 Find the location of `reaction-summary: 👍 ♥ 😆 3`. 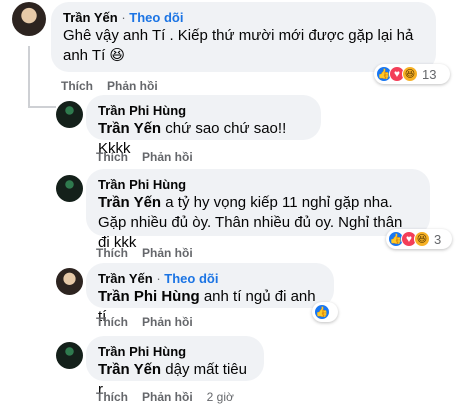

reaction-summary: 👍 ♥ 😆 3 is located at coordinates (419, 239).